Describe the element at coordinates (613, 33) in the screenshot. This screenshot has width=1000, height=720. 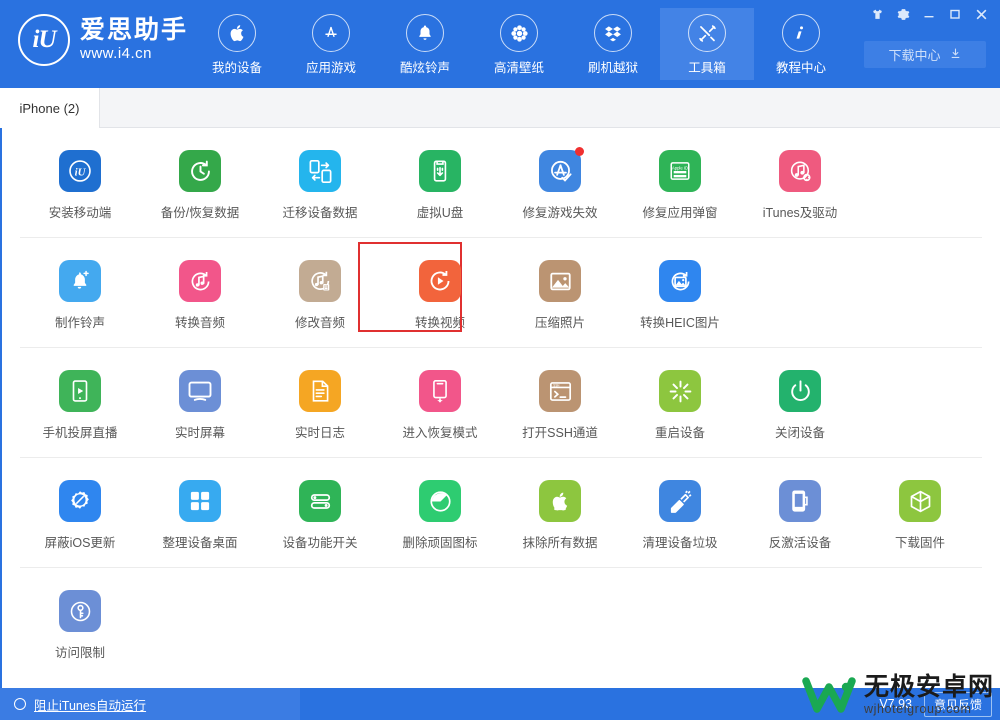
I see `dropbox-icon` at that location.